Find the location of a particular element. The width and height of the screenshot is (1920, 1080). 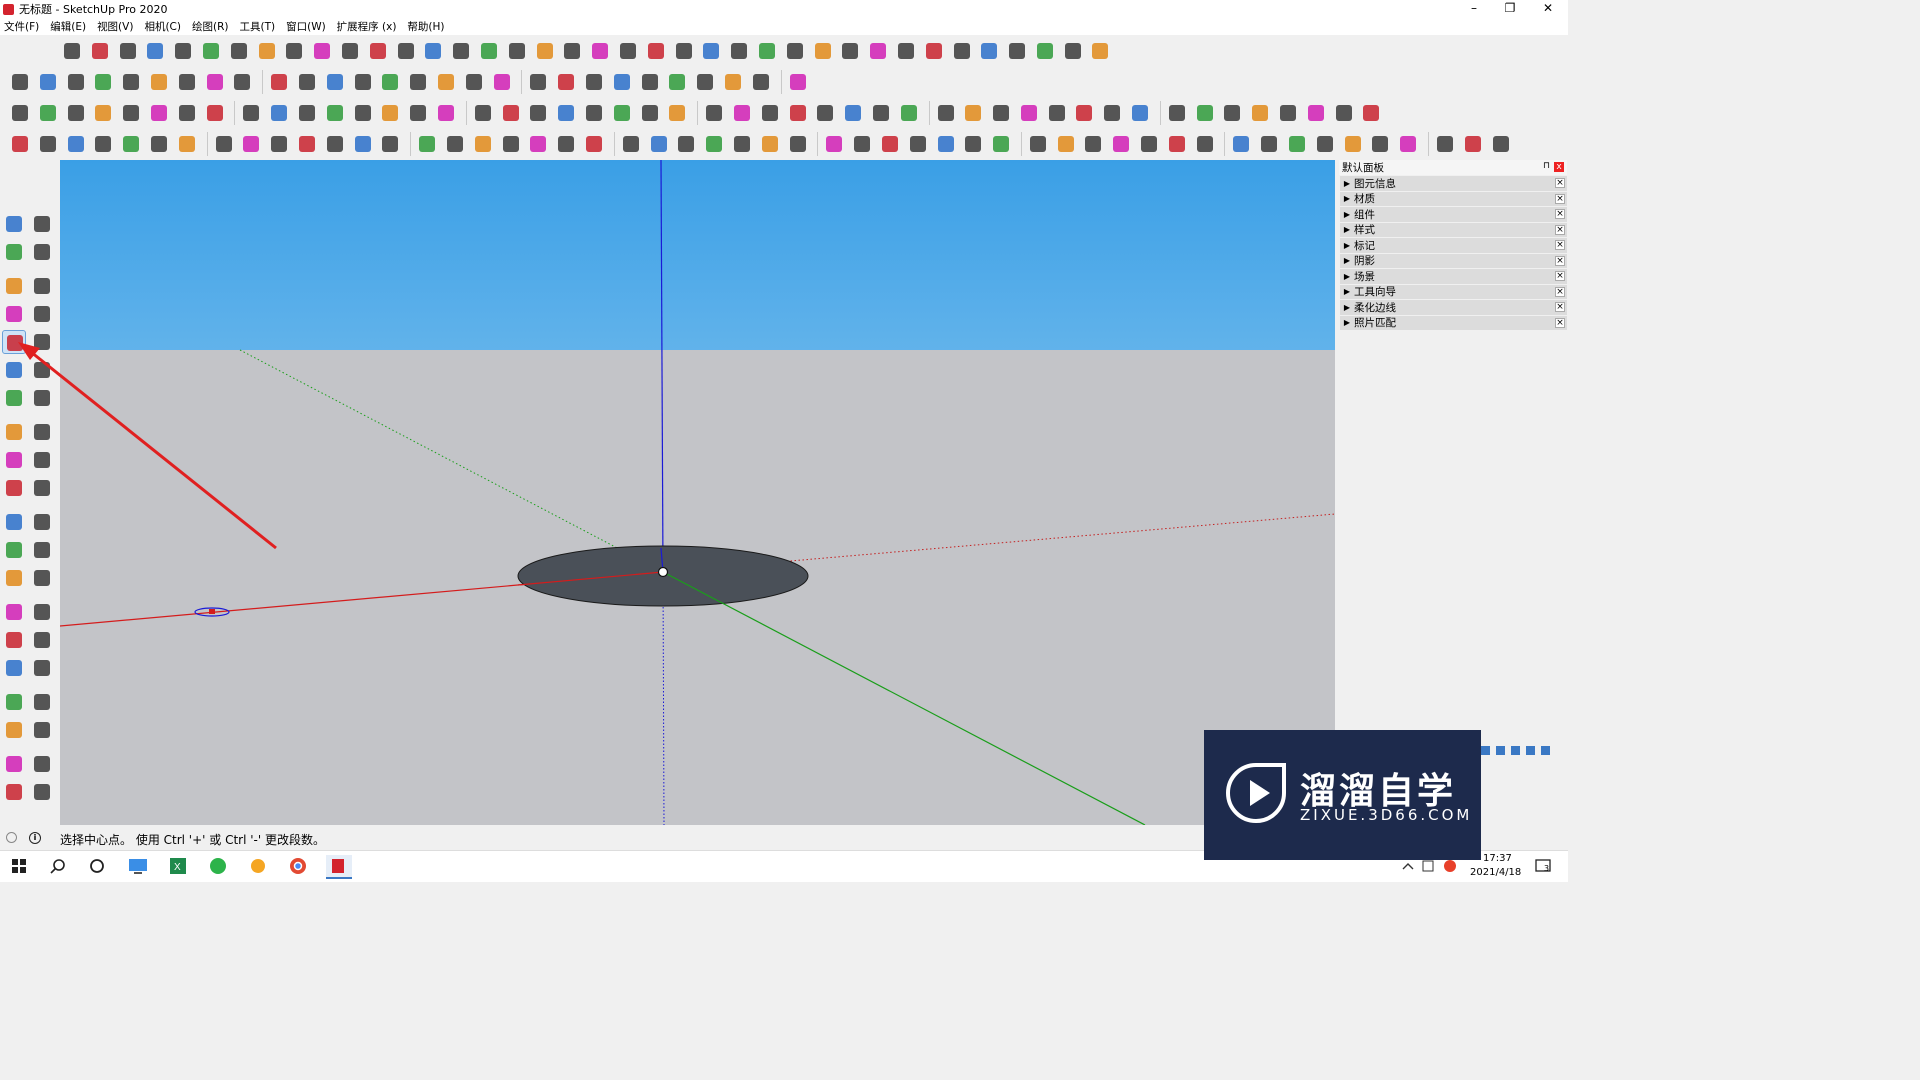

grid-icon is located at coordinates (1545, 750).